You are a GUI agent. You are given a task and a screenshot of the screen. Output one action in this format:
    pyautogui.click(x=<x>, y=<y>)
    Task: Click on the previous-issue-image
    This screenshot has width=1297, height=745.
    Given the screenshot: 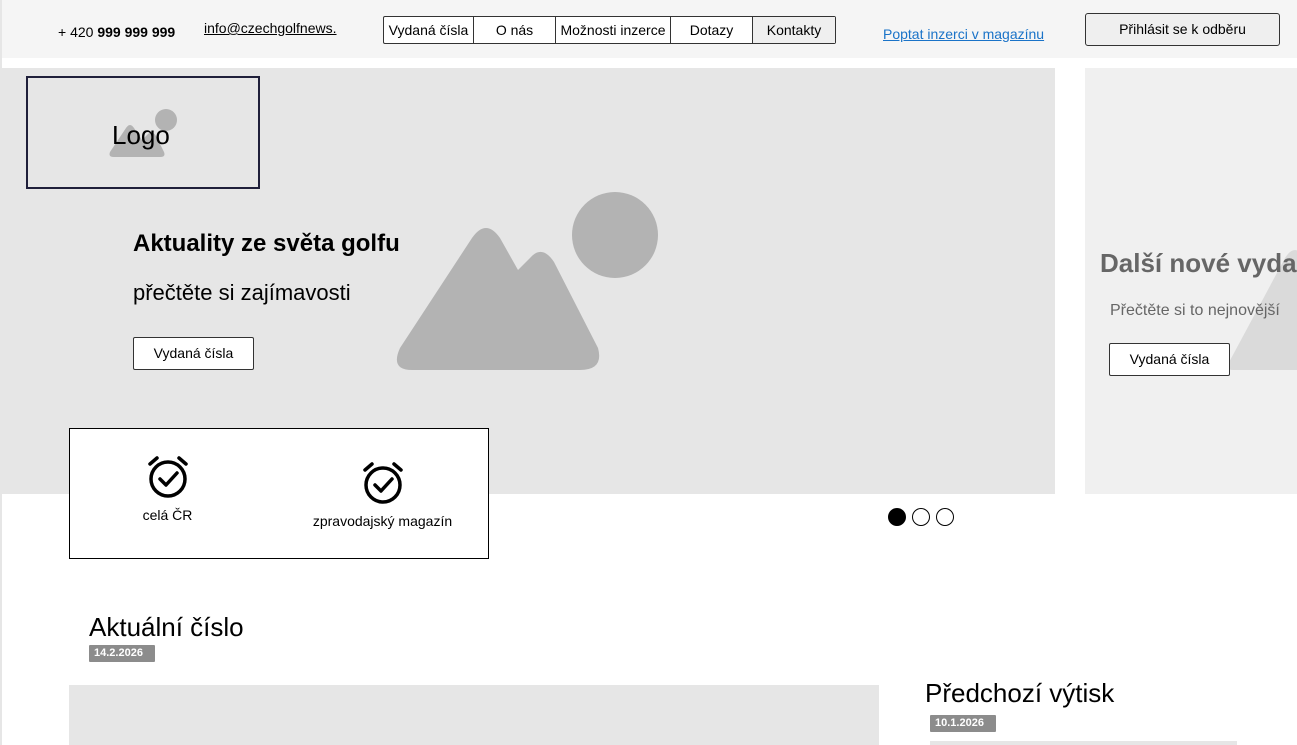 What is the action you would take?
    pyautogui.click(x=1083, y=743)
    